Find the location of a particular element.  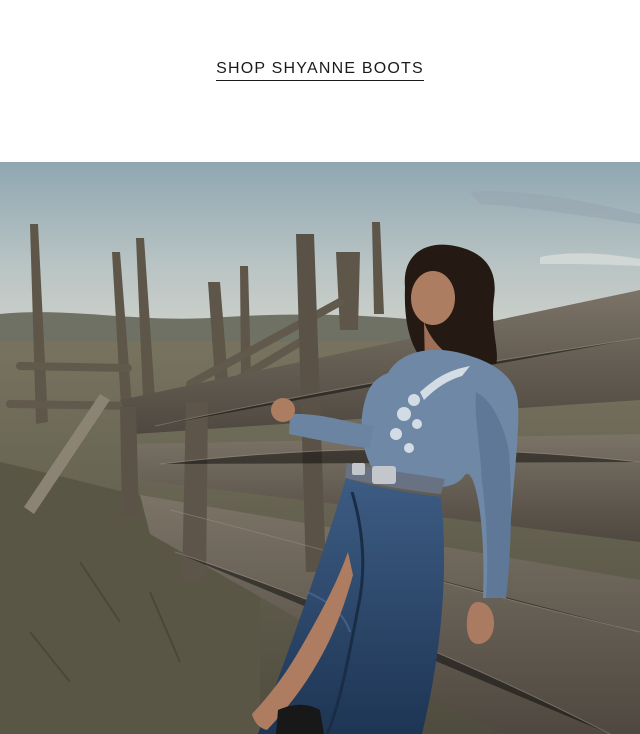

shop-shyanne-boots-label: SHOP SHYANNE BOOTS is located at coordinates (320, 70).